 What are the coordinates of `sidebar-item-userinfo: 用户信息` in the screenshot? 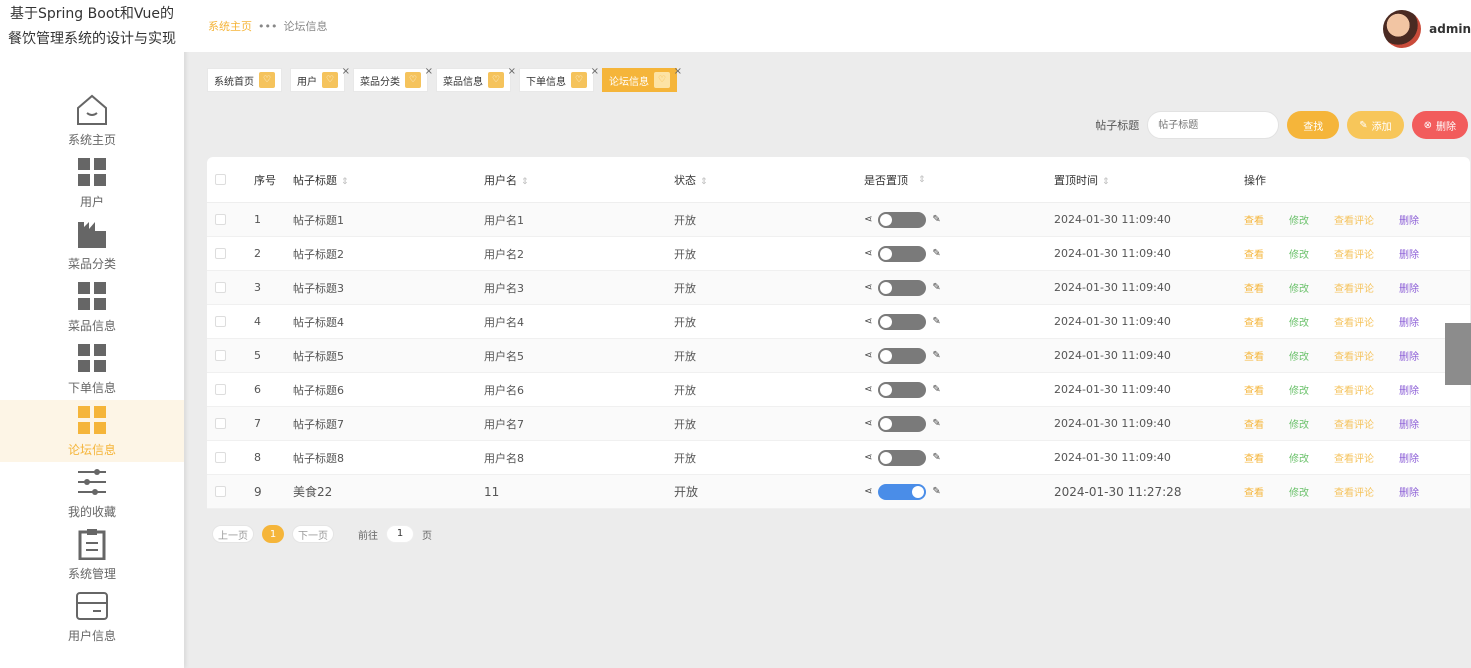 It's located at (92, 617).